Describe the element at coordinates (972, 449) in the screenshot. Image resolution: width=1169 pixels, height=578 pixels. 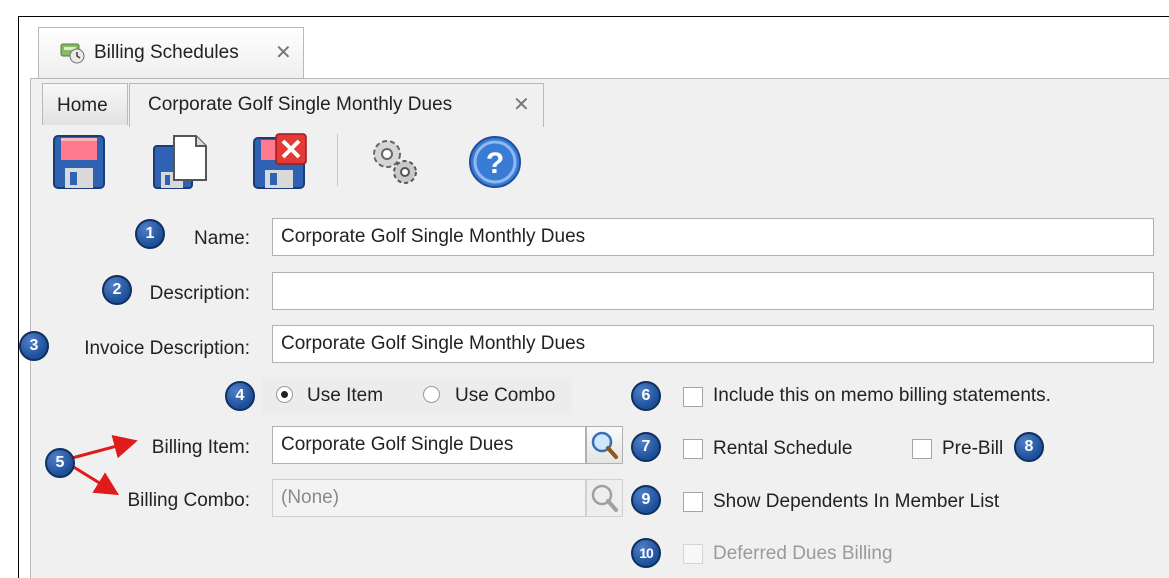
I see `pre-bill-label: Pre-Bill` at that location.